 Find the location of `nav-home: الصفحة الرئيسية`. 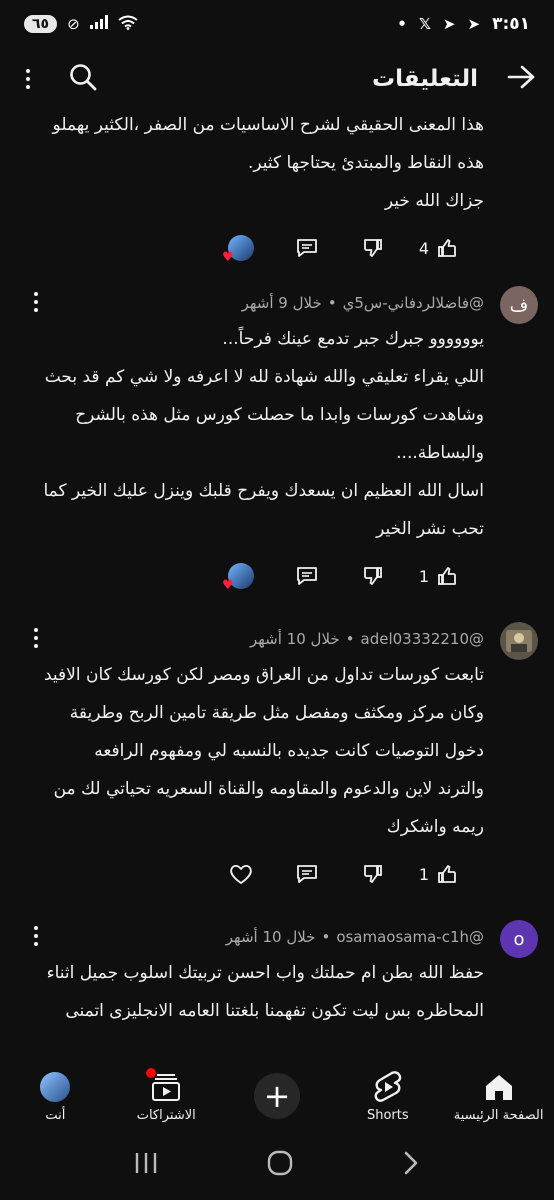

nav-home: الصفحة الرئيسية is located at coordinates (499, 1096).